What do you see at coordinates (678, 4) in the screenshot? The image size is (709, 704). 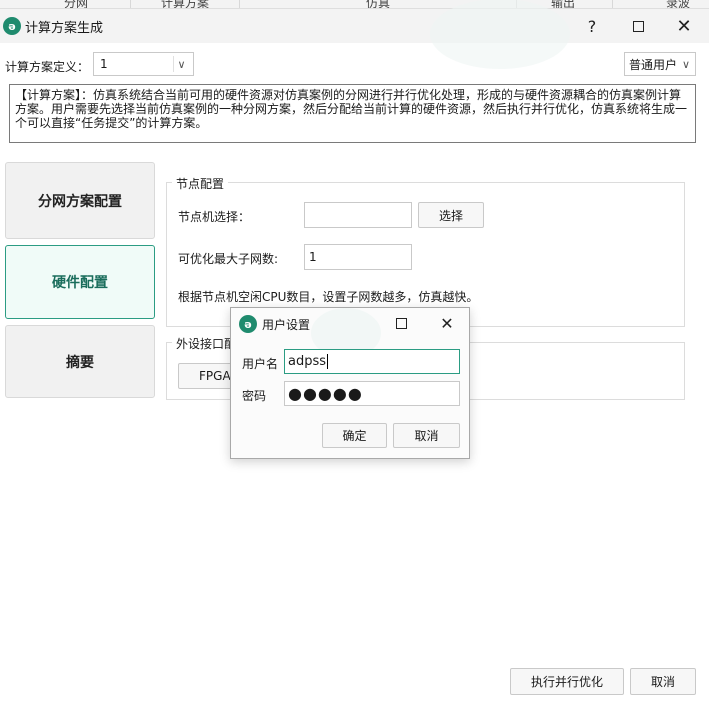 I see `bg-column-header: 录波` at bounding box center [678, 4].